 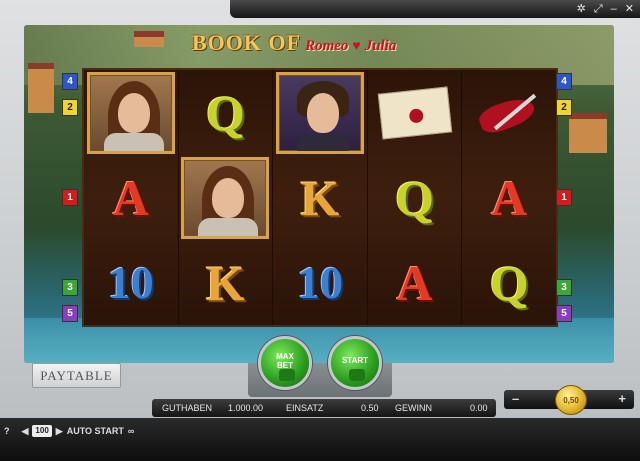 I want to click on logo-title: BOOK OF, so click(x=247, y=42).